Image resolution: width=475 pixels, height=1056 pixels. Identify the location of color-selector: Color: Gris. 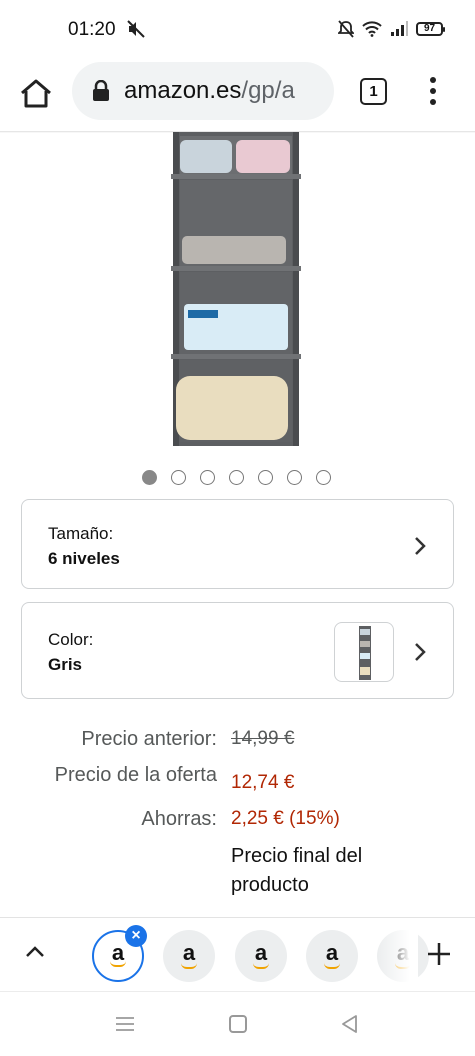
(237, 650).